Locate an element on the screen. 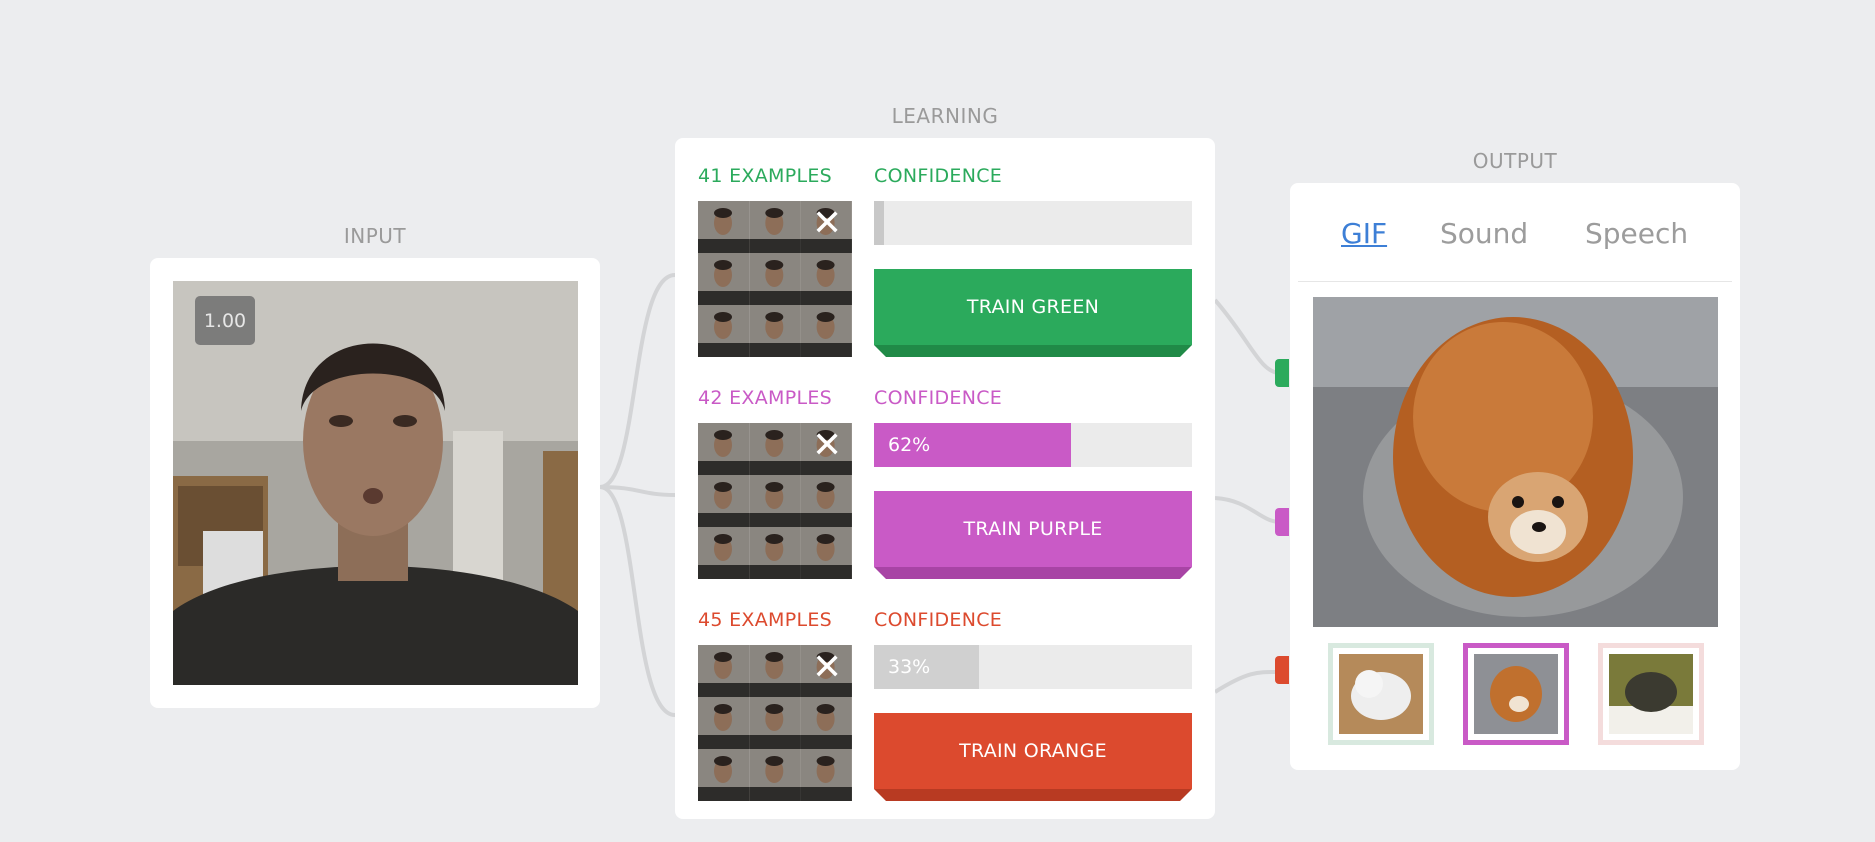  tab-speech: Speech is located at coordinates (1636, 233).